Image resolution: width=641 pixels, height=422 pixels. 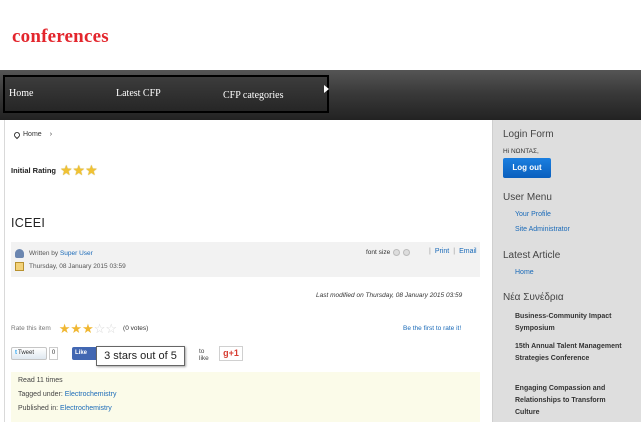 I want to click on logout-button: Log out, so click(x=527, y=168).